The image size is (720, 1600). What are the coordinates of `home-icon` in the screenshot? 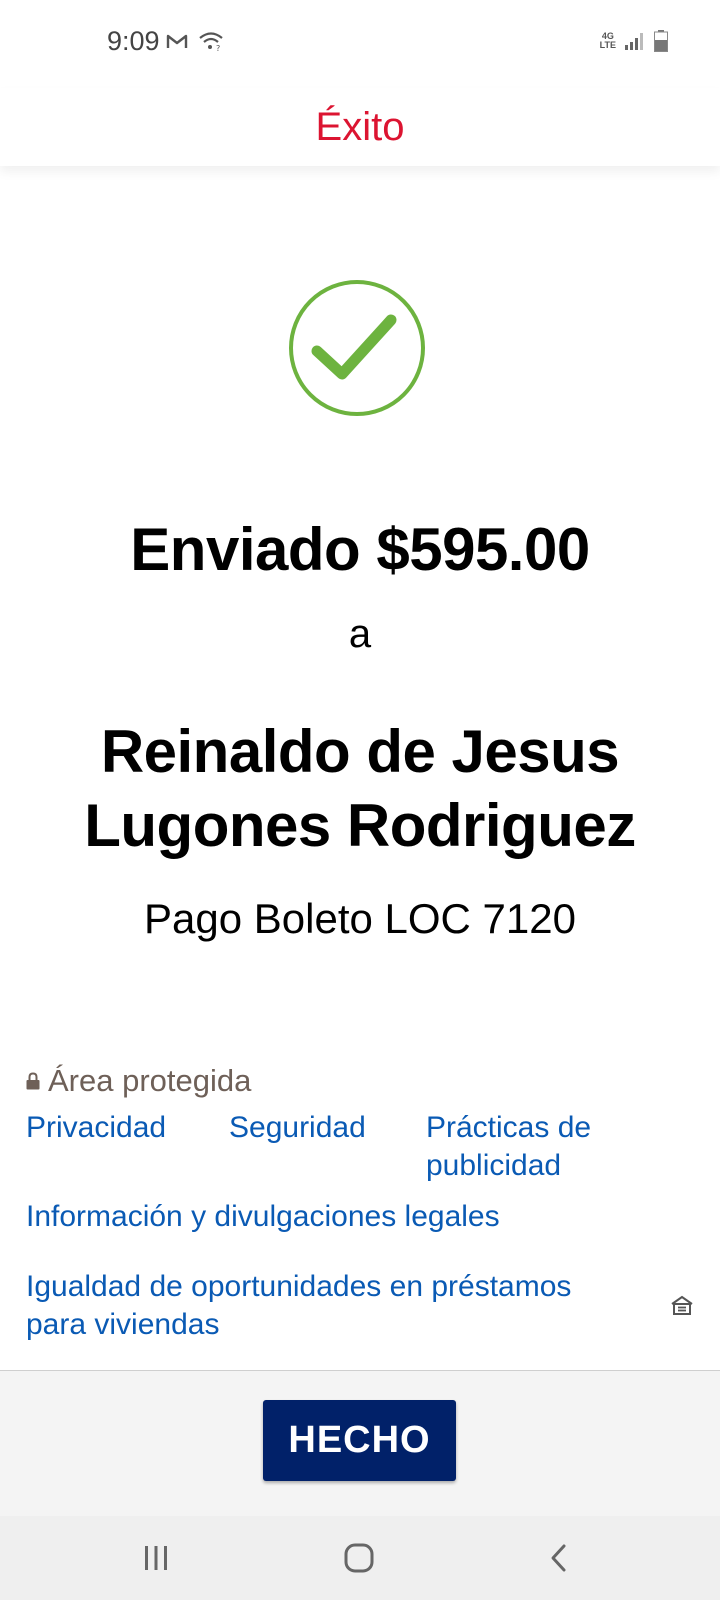 It's located at (359, 1558).